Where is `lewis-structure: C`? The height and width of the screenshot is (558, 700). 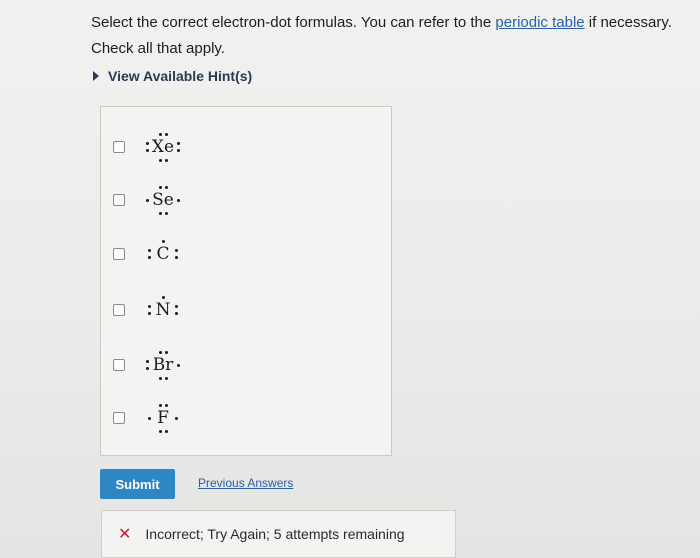 lewis-structure: C is located at coordinates (162, 254).